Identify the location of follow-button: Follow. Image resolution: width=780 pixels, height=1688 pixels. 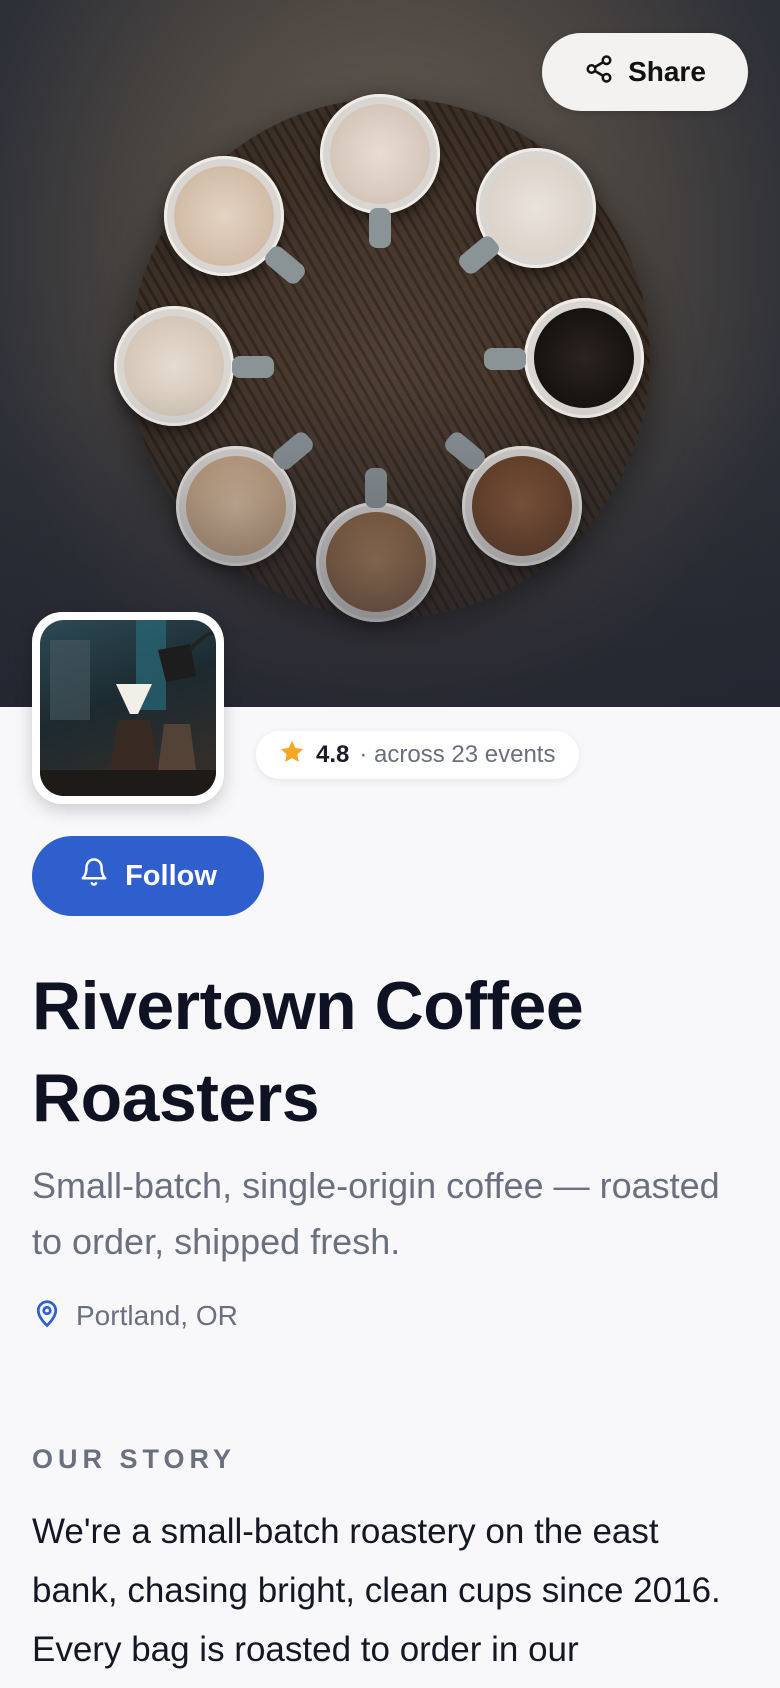
(148, 876).